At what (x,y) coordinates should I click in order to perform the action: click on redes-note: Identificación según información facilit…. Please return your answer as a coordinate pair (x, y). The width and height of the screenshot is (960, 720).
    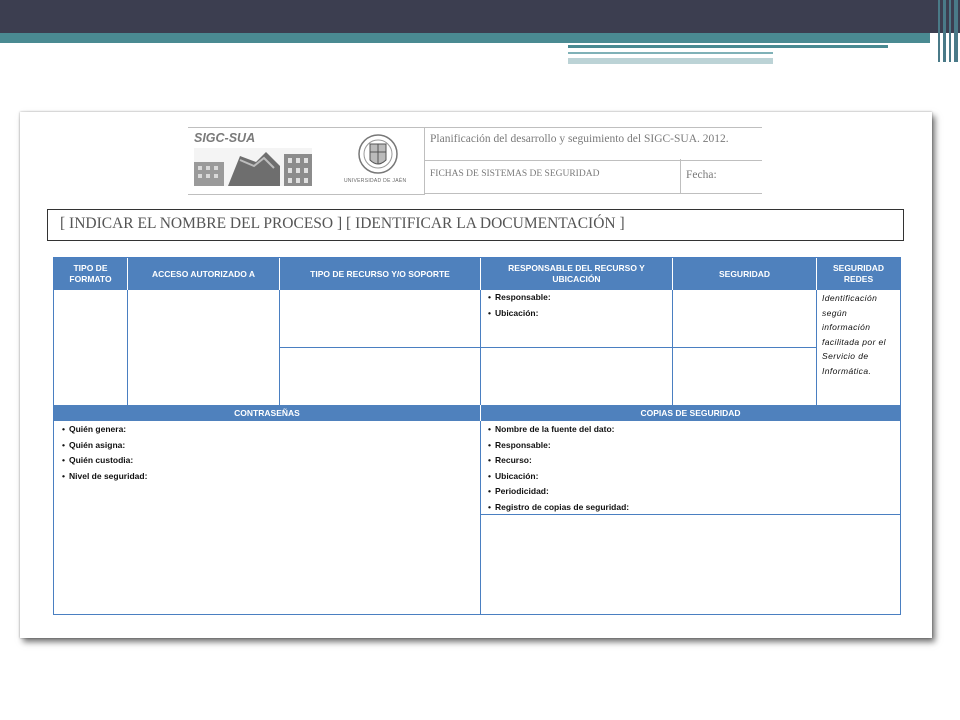
    Looking at the image, I should click on (854, 334).